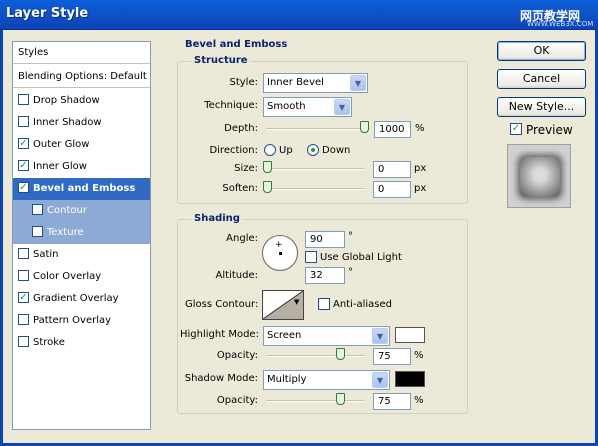 This screenshot has width=598, height=446. Describe the element at coordinates (392, 129) in the screenshot. I see `depth-input: 1000` at that location.